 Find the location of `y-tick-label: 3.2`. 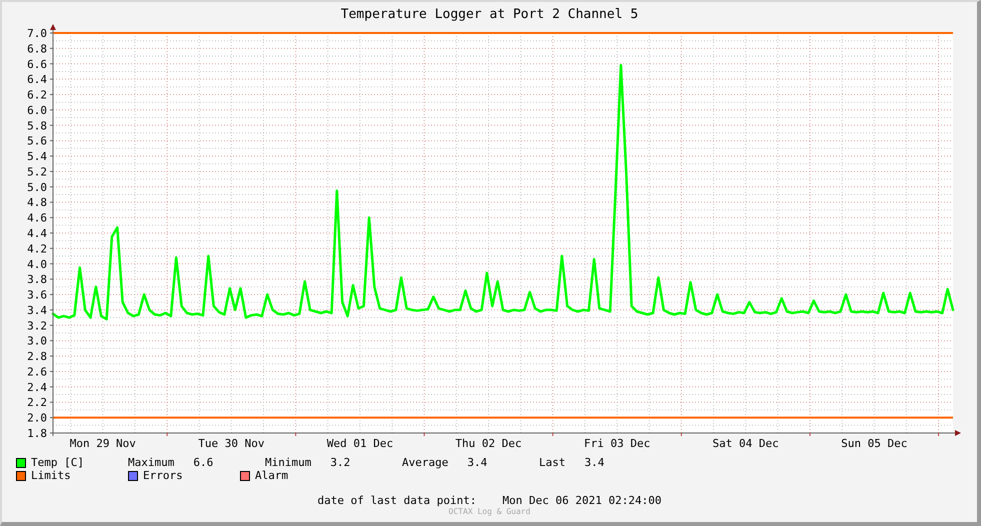

y-tick-label: 3.2 is located at coordinates (37, 325).